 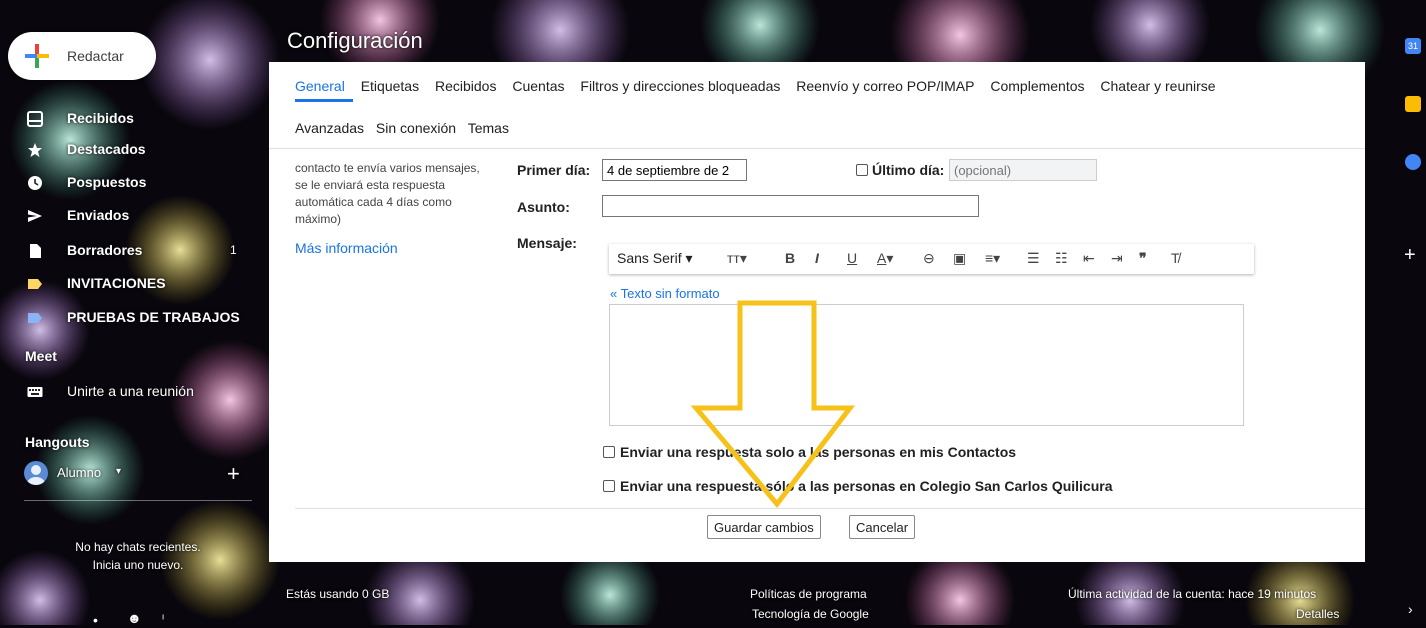 What do you see at coordinates (233, 474) in the screenshot?
I see `add-chat-icon: +` at bounding box center [233, 474].